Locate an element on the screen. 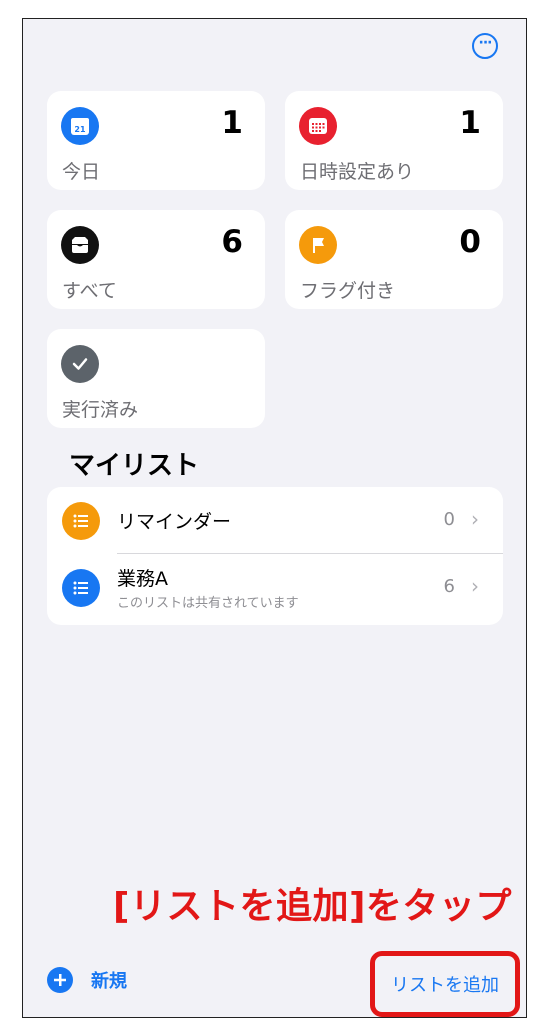  add-list-label: リストを追加 is located at coordinates (445, 985).